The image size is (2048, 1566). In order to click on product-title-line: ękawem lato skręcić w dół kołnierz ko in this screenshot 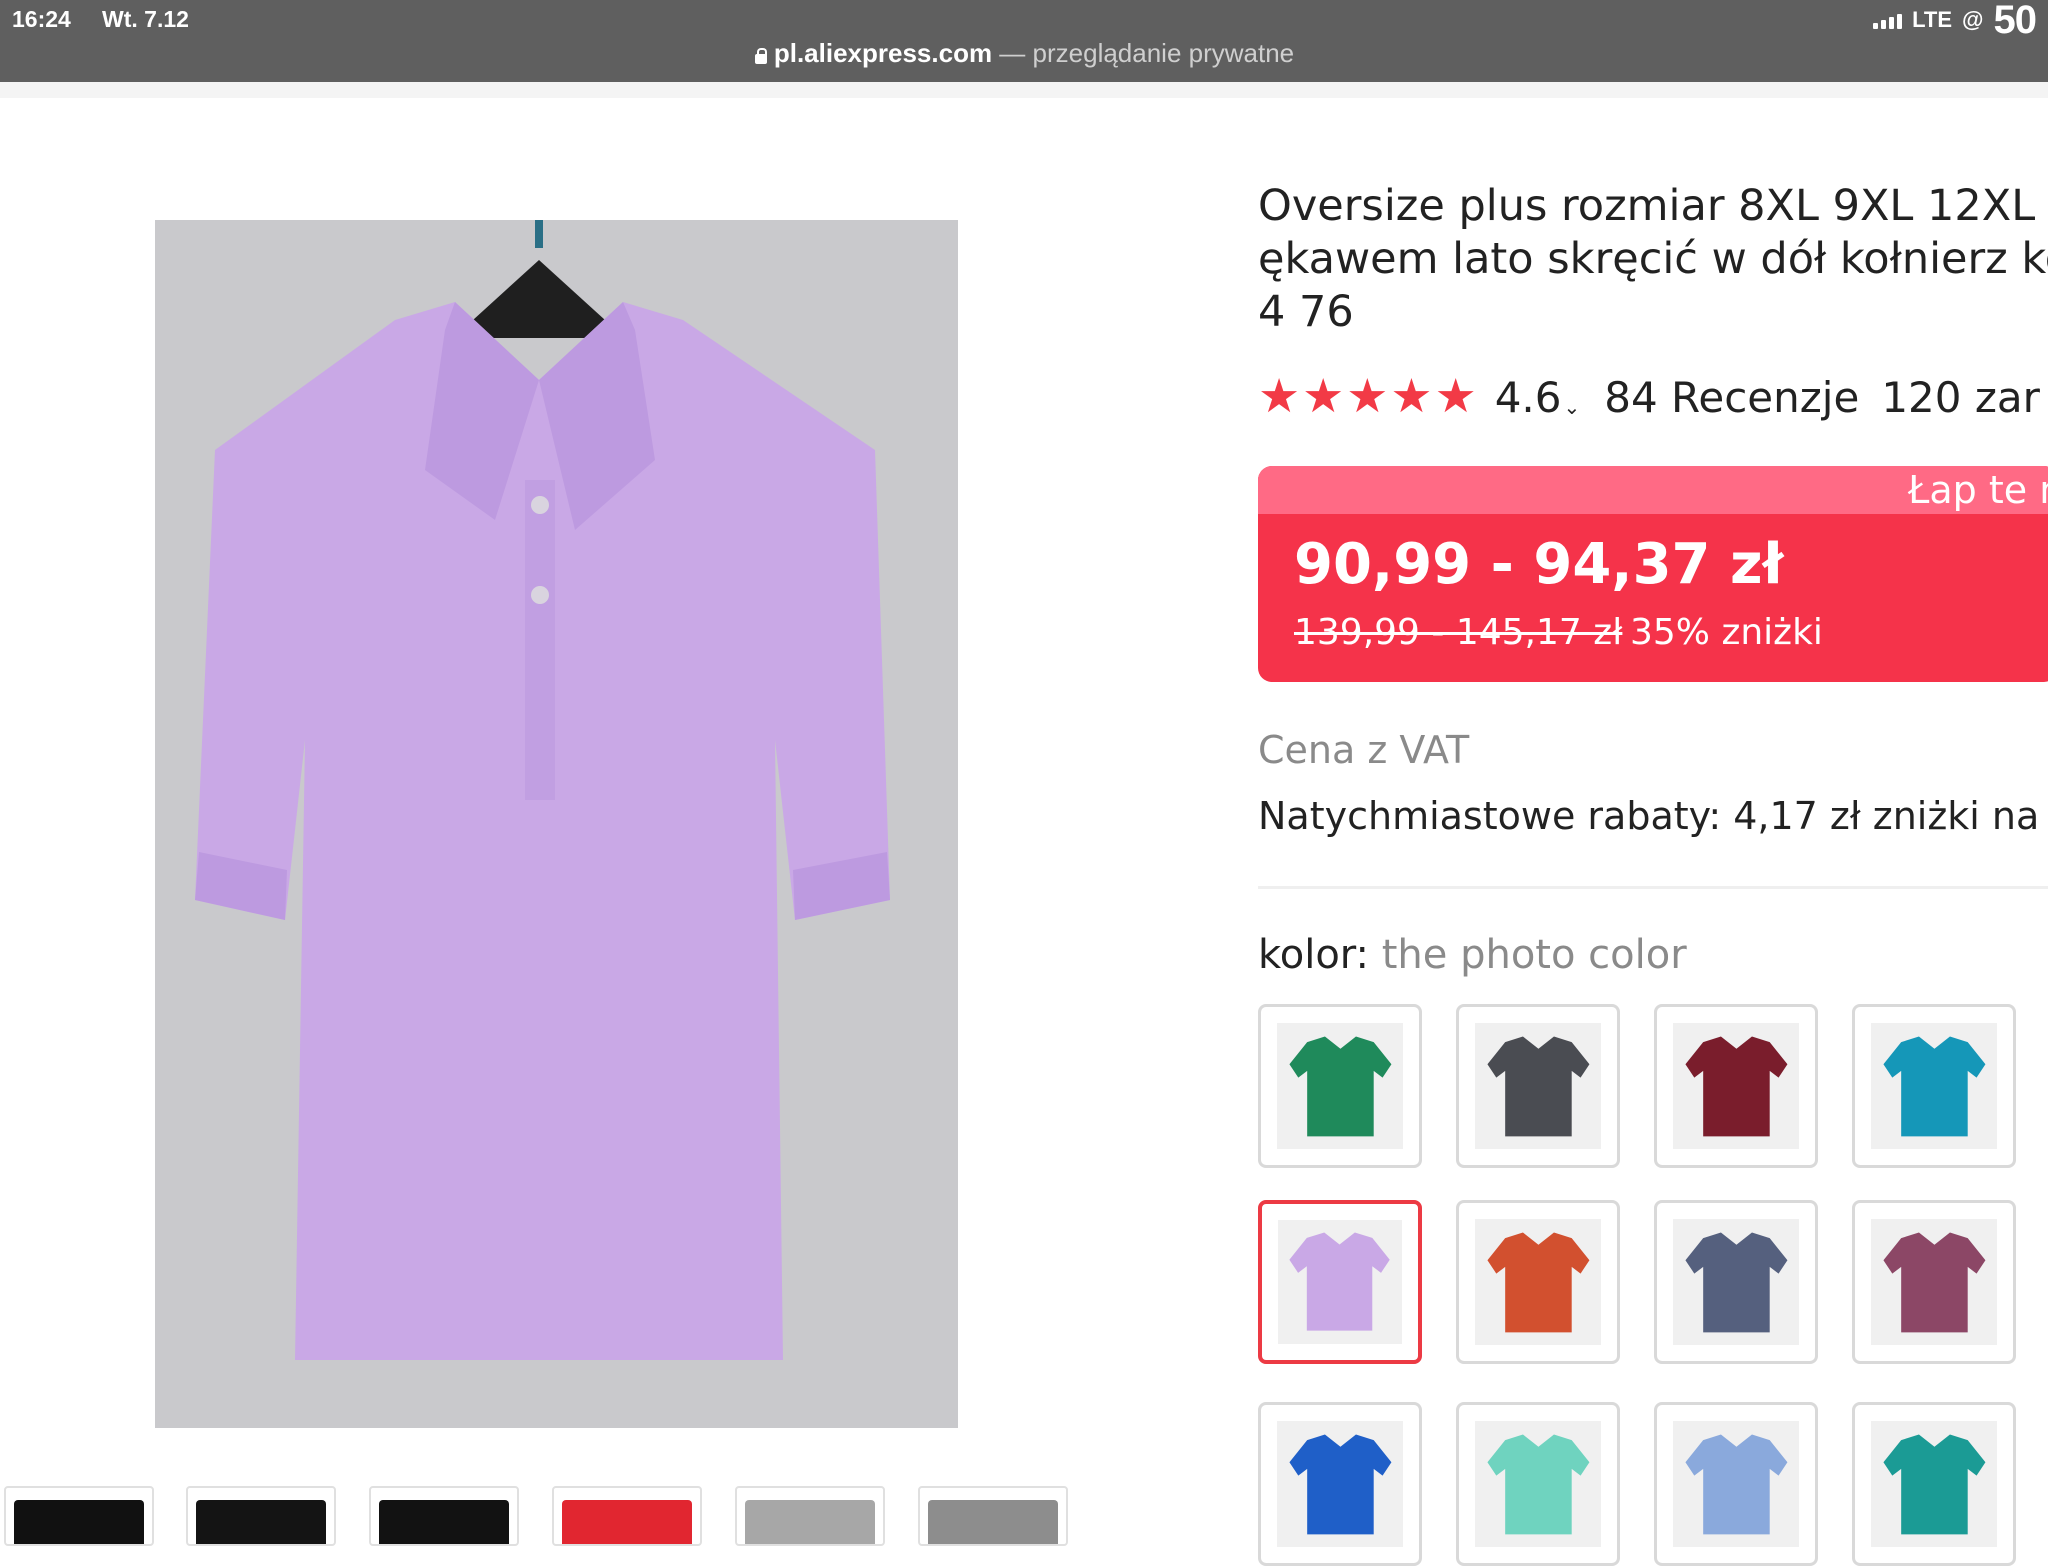, I will do `click(1653, 259)`.